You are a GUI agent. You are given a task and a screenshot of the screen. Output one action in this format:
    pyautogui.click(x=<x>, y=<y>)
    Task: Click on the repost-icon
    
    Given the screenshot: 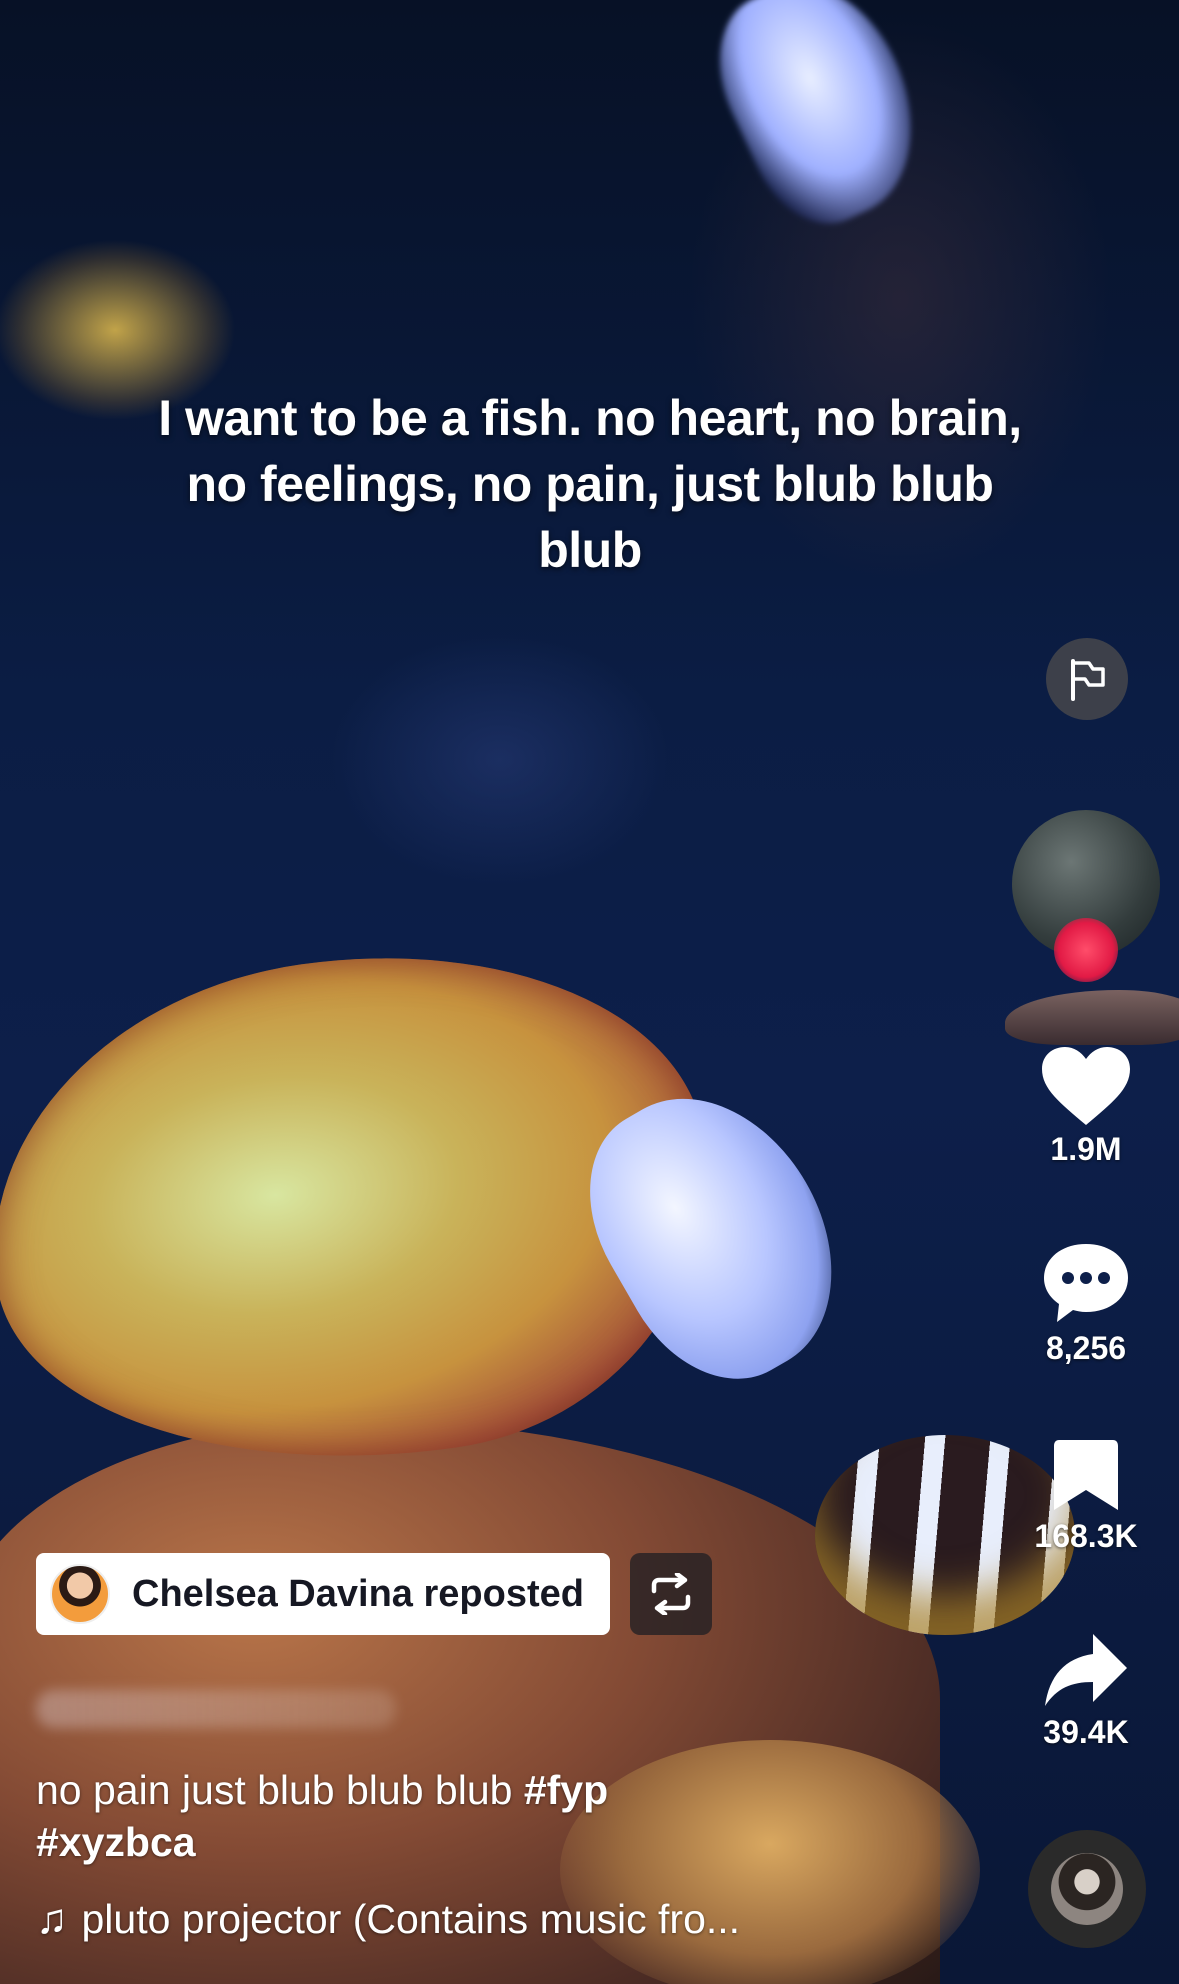 What is the action you would take?
    pyautogui.click(x=671, y=1594)
    